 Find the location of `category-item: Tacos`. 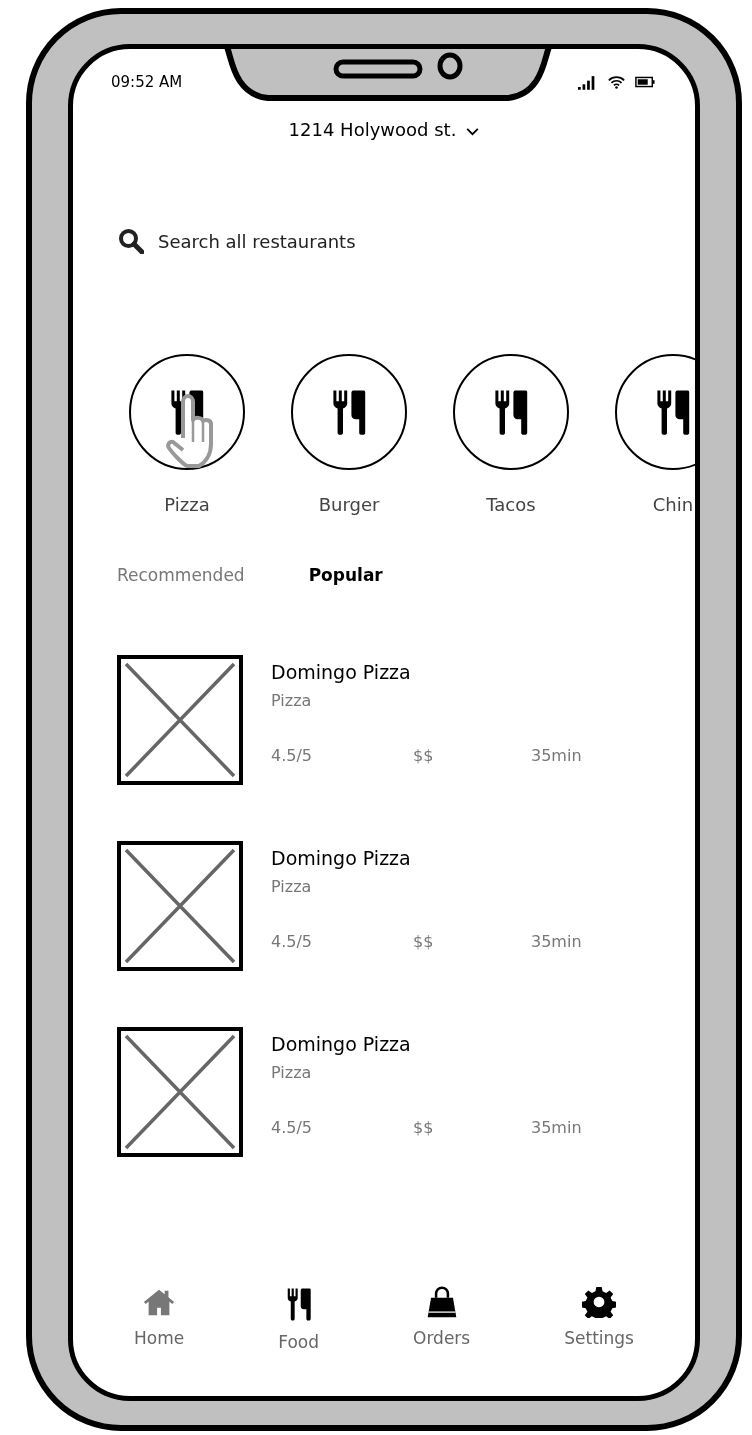

category-item: Tacos is located at coordinates (511, 434).